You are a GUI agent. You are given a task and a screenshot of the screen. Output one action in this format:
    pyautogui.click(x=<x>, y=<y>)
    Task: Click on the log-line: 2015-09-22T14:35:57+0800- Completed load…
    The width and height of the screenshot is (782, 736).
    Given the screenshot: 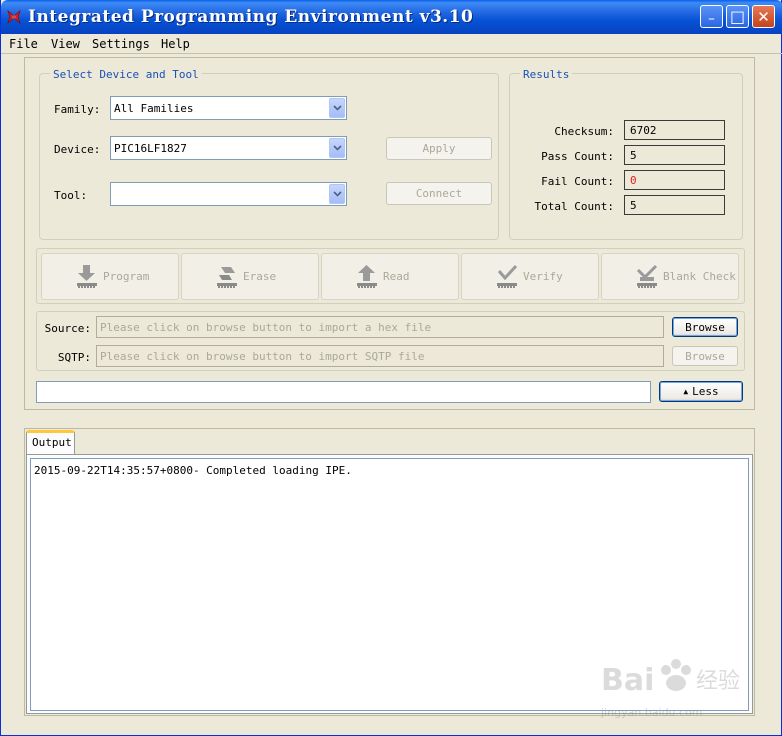 What is the action you would take?
    pyautogui.click(x=193, y=470)
    